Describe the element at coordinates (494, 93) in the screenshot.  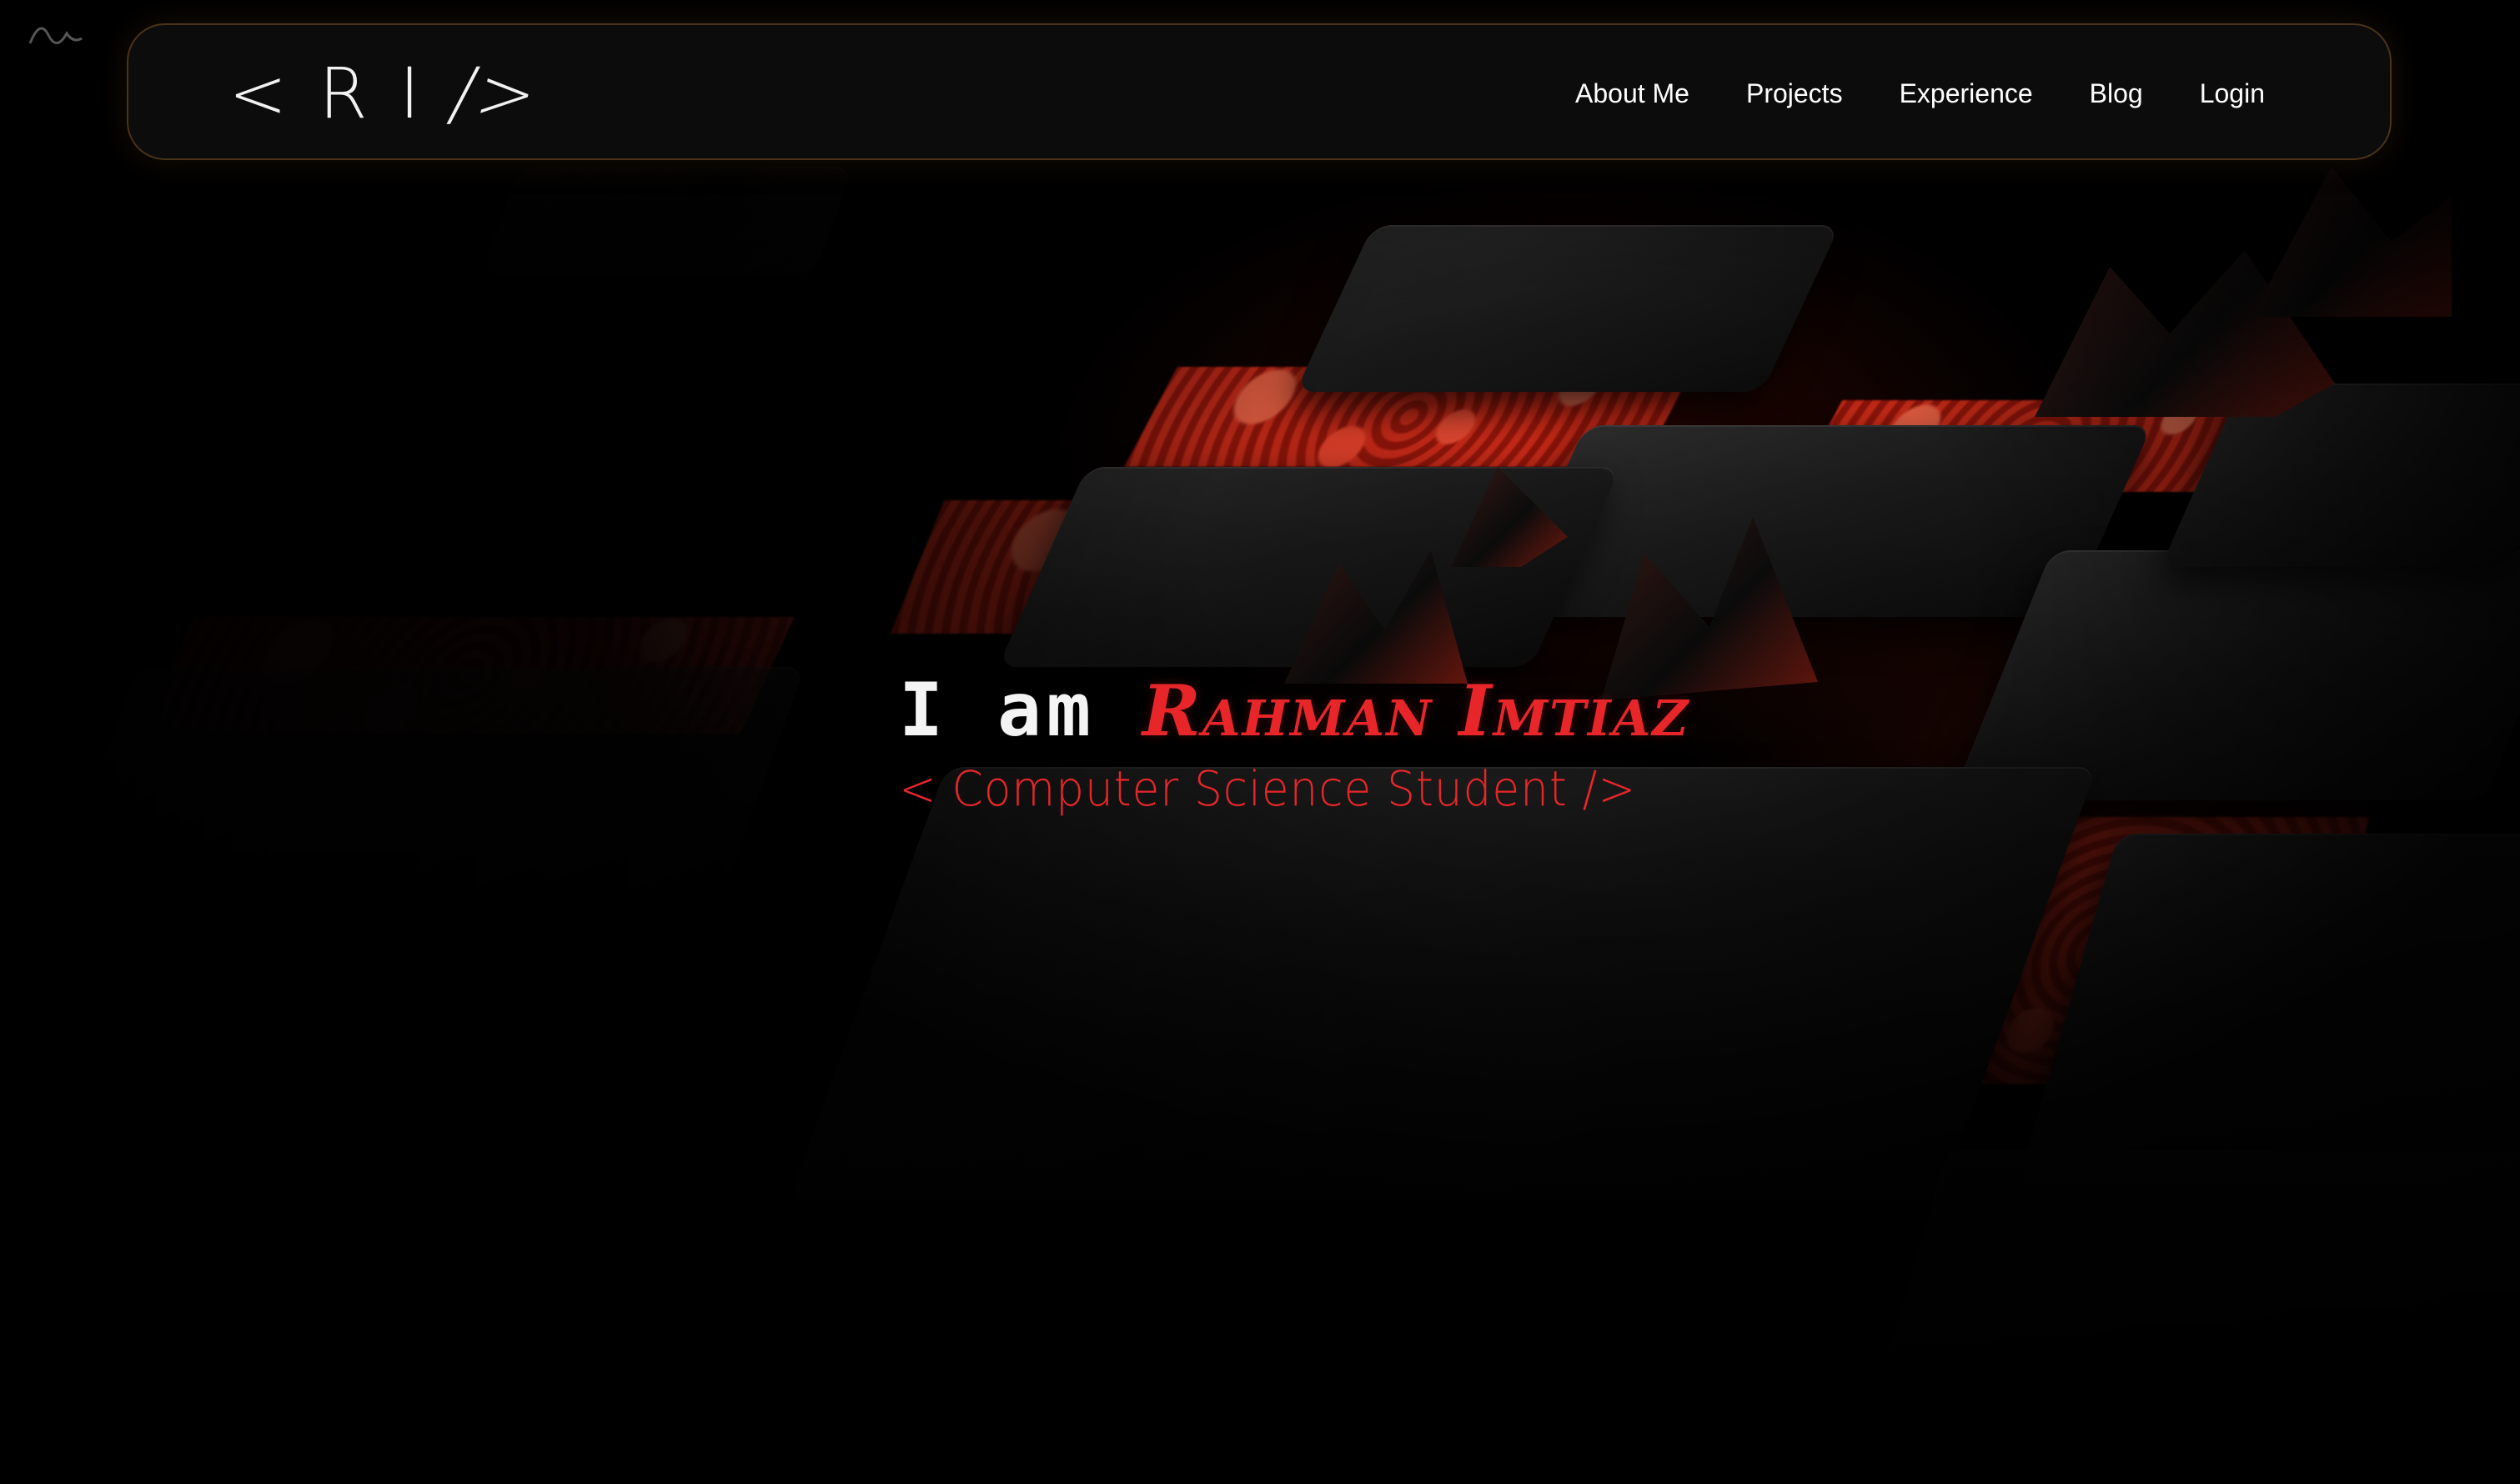
I see `logo-char: />` at that location.